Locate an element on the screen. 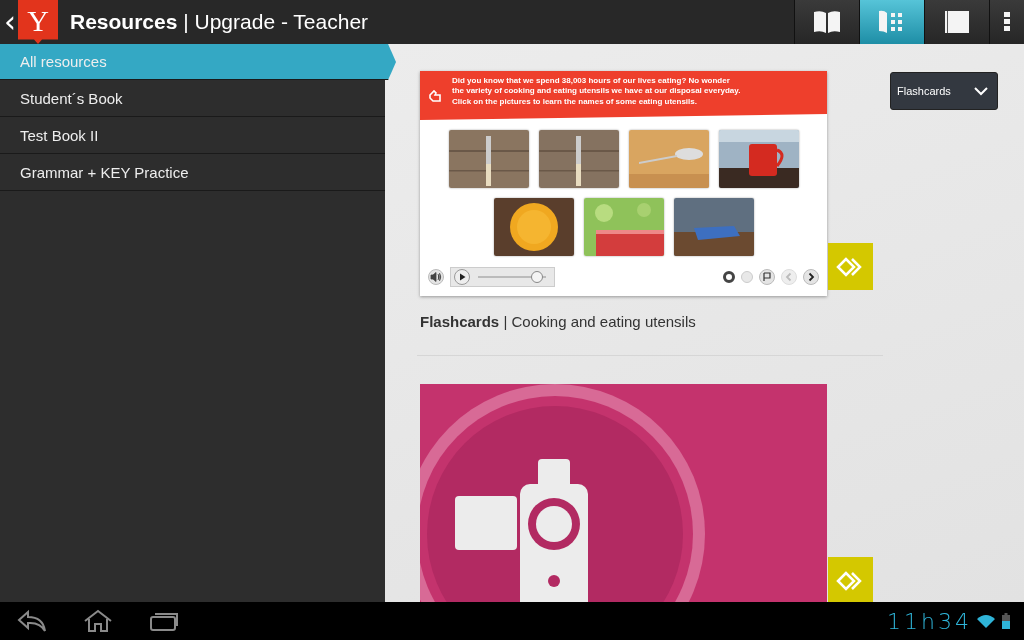 Image resolution: width=1024 pixels, height=640 pixels. page-icon is located at coordinates (957, 22).